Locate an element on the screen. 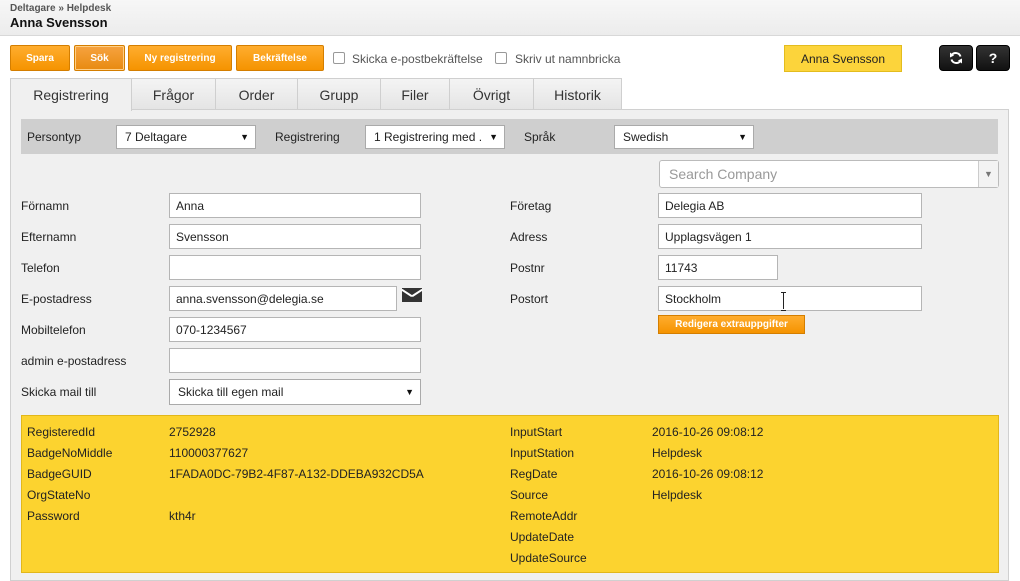 This screenshot has height=581, width=1020. print-badge-label: Skriv ut namnbricka is located at coordinates (568, 59).